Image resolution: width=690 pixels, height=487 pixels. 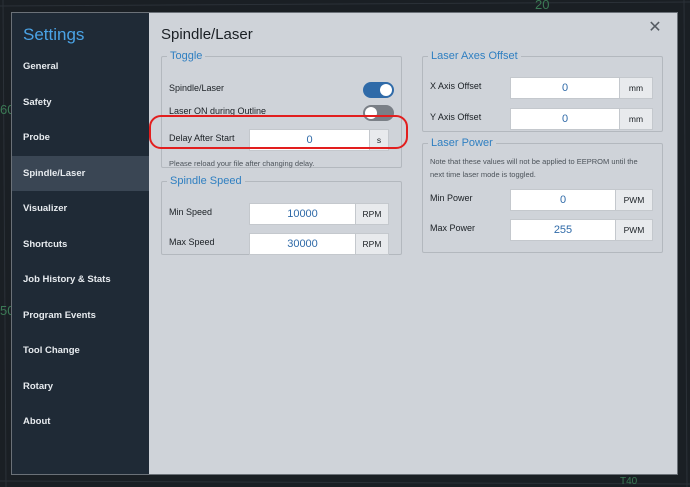 What do you see at coordinates (655, 28) in the screenshot?
I see `close-icon: ✕` at bounding box center [655, 28].